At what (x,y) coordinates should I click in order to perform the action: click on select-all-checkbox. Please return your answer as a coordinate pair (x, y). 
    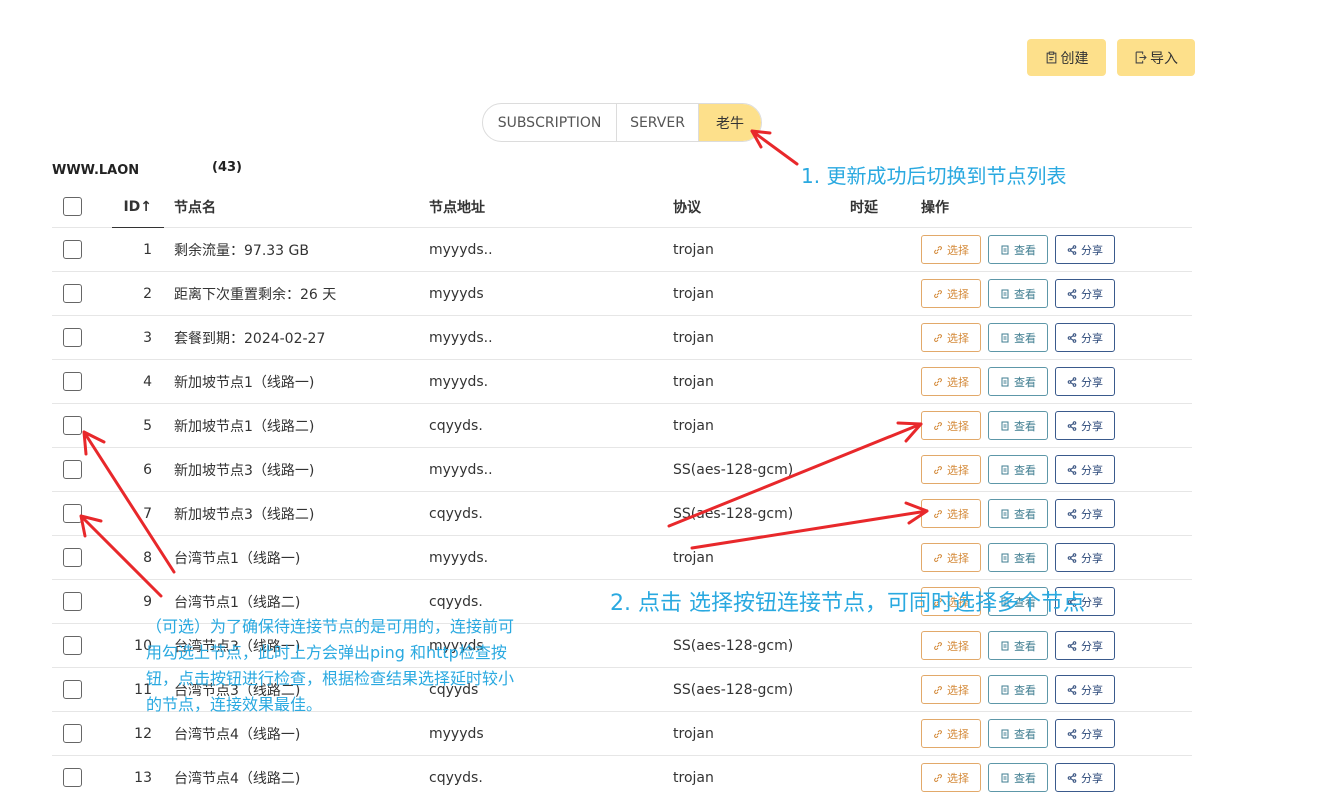
    Looking at the image, I should click on (72, 206).